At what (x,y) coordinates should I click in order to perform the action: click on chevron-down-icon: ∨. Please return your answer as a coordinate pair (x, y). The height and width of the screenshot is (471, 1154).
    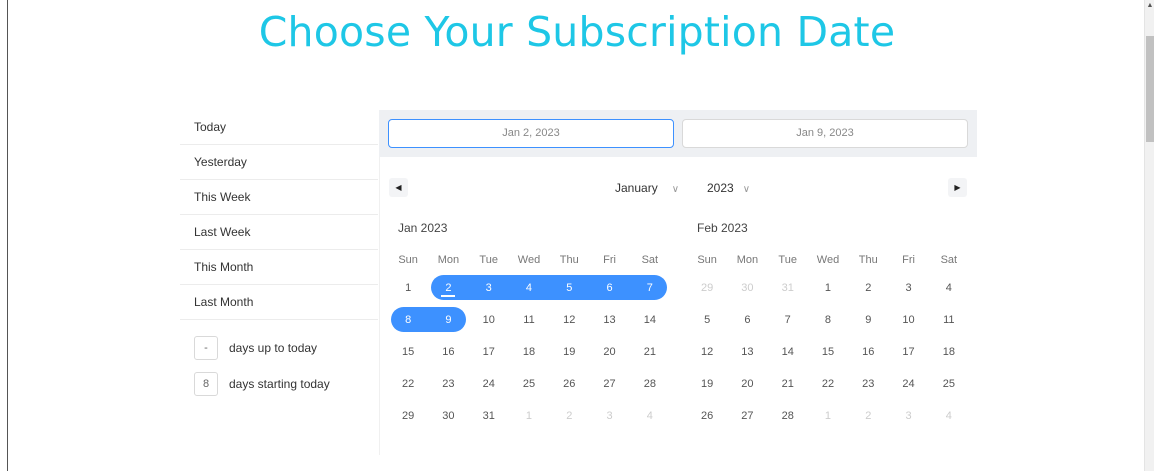
    Looking at the image, I should click on (746, 189).